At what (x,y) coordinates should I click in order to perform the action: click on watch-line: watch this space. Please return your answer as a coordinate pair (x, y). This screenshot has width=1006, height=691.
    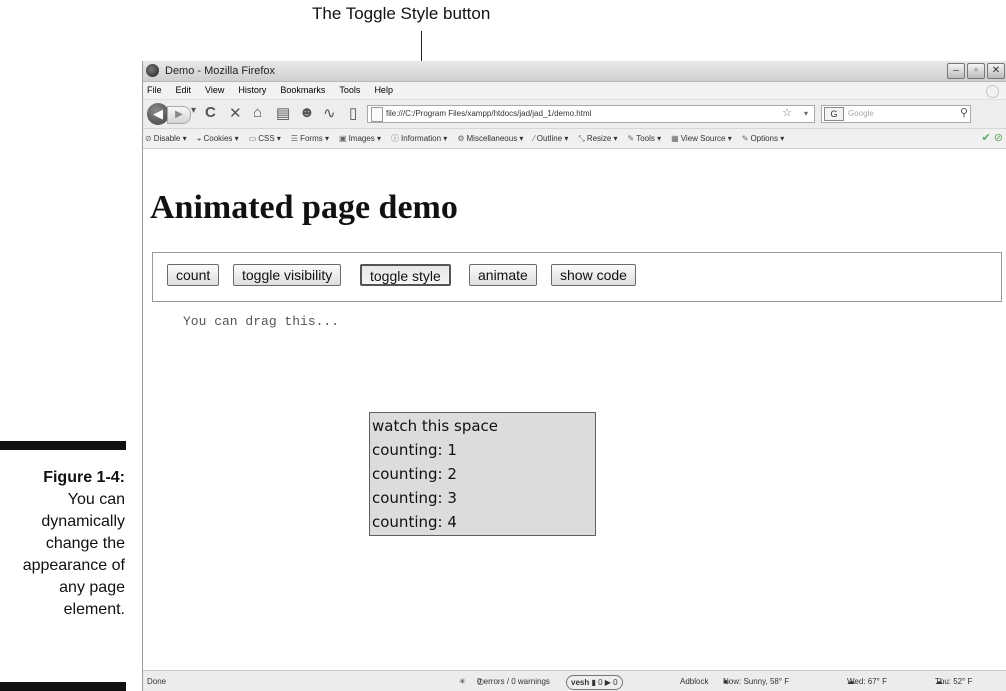
    Looking at the image, I should click on (435, 426).